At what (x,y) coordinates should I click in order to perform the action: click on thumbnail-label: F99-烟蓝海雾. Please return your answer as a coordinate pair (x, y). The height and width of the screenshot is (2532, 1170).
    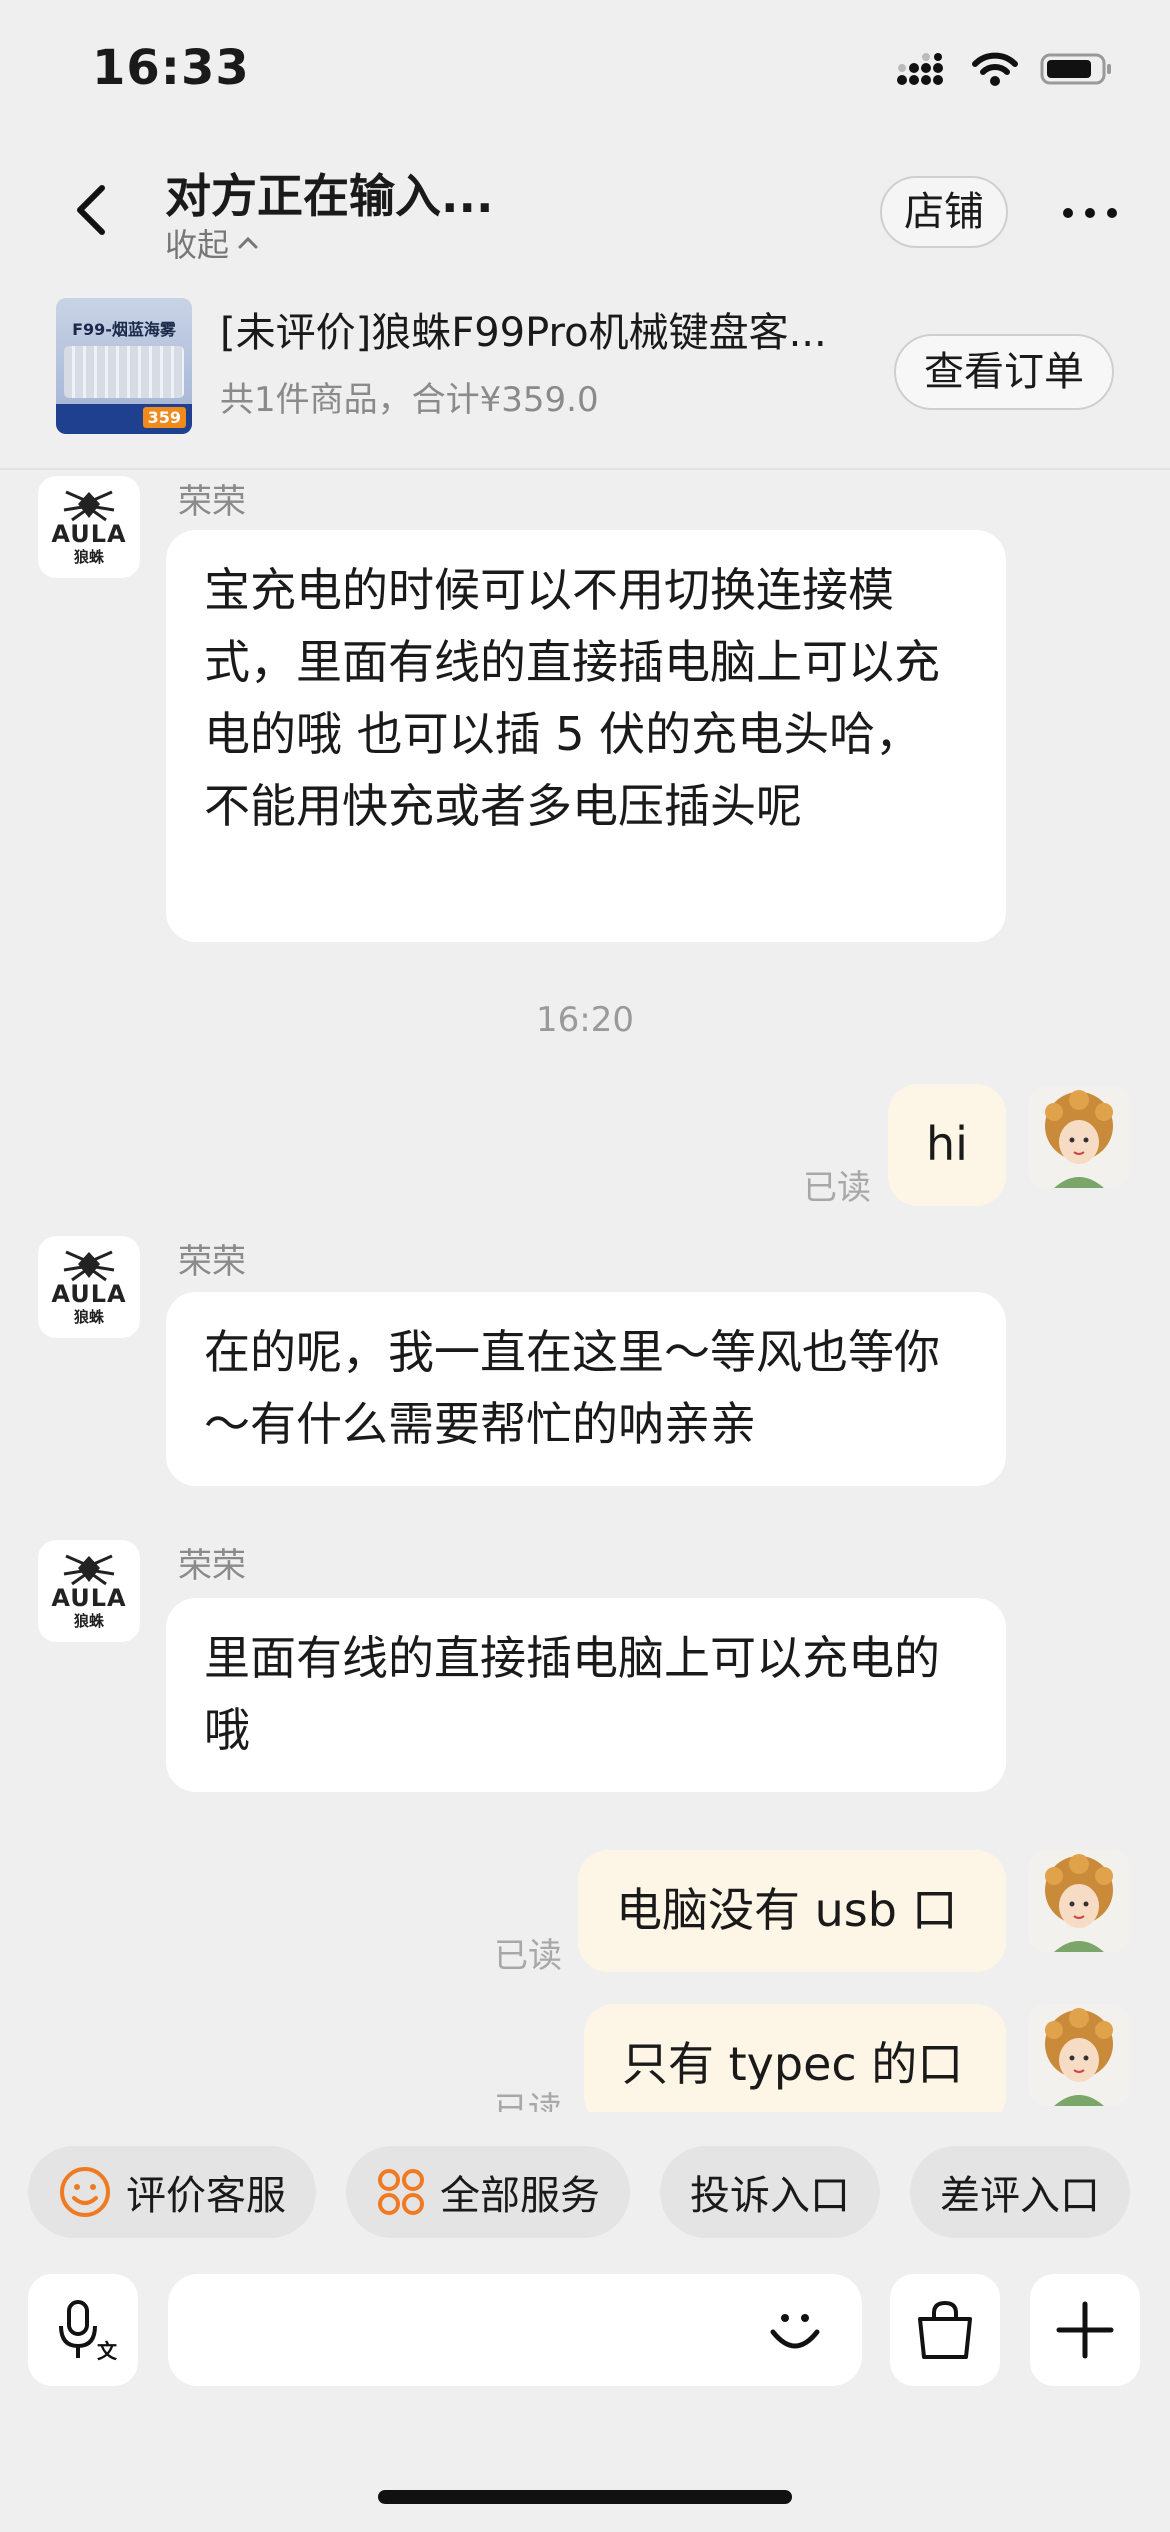
    Looking at the image, I should click on (124, 329).